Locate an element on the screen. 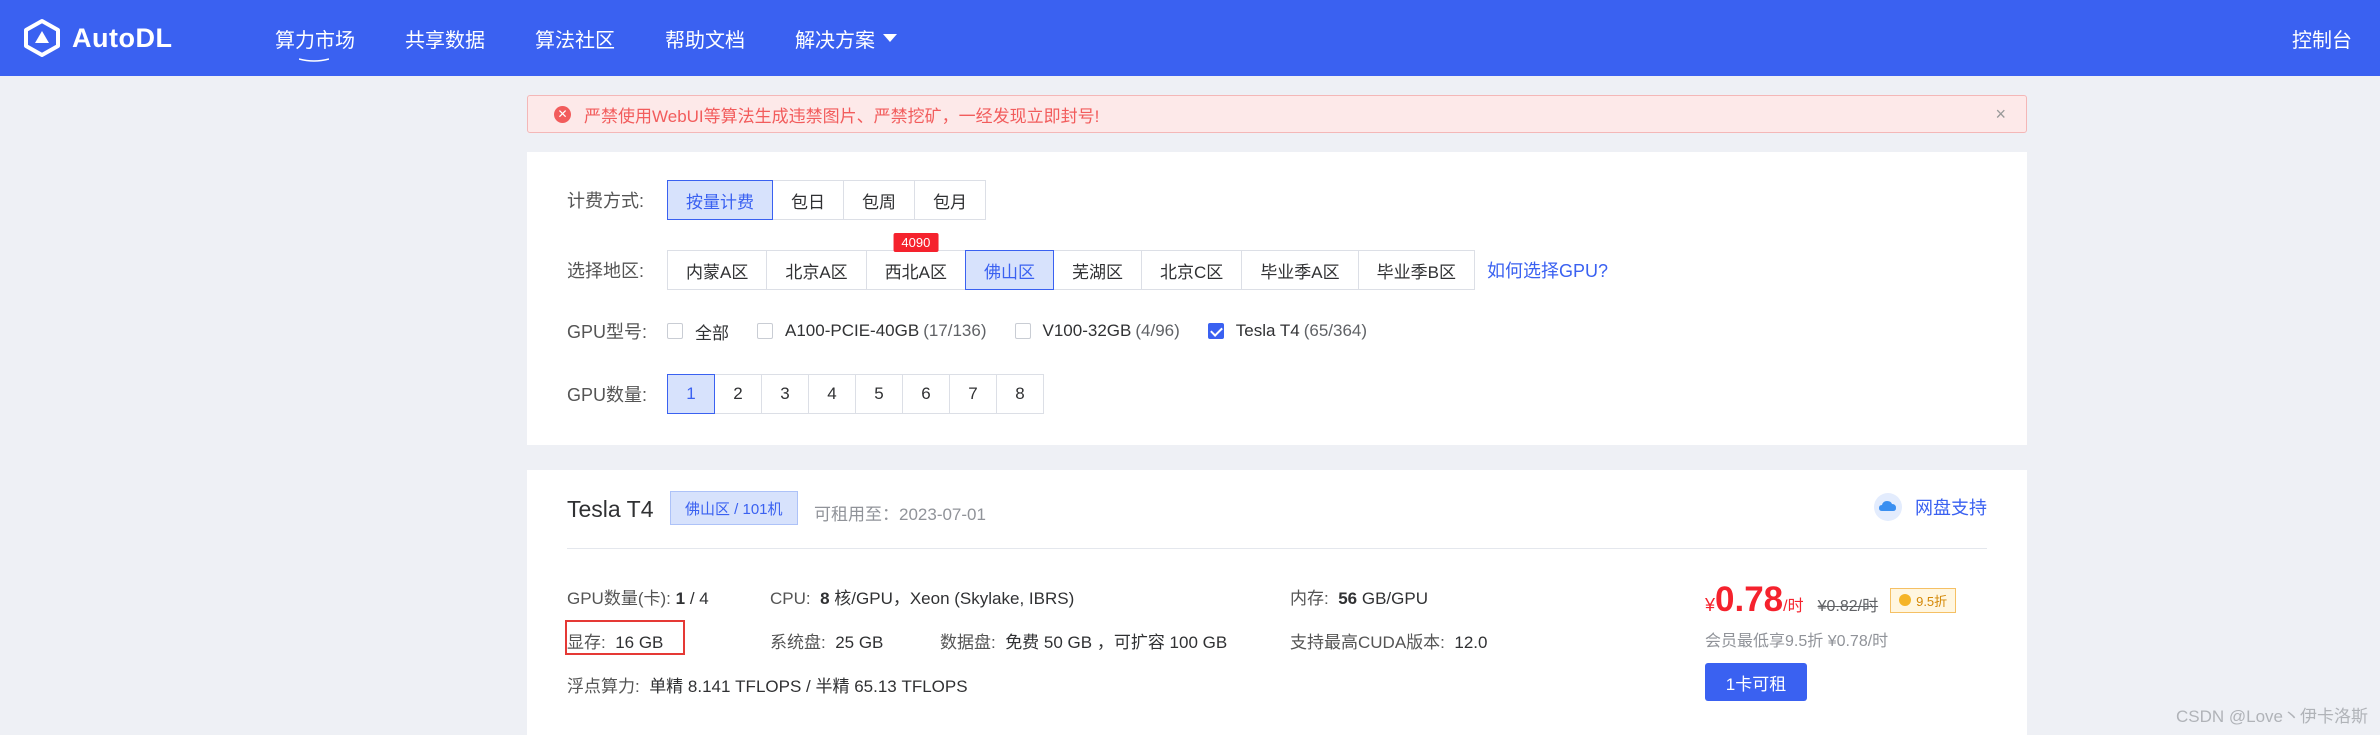  region-option: 北京A区 is located at coordinates (816, 270).